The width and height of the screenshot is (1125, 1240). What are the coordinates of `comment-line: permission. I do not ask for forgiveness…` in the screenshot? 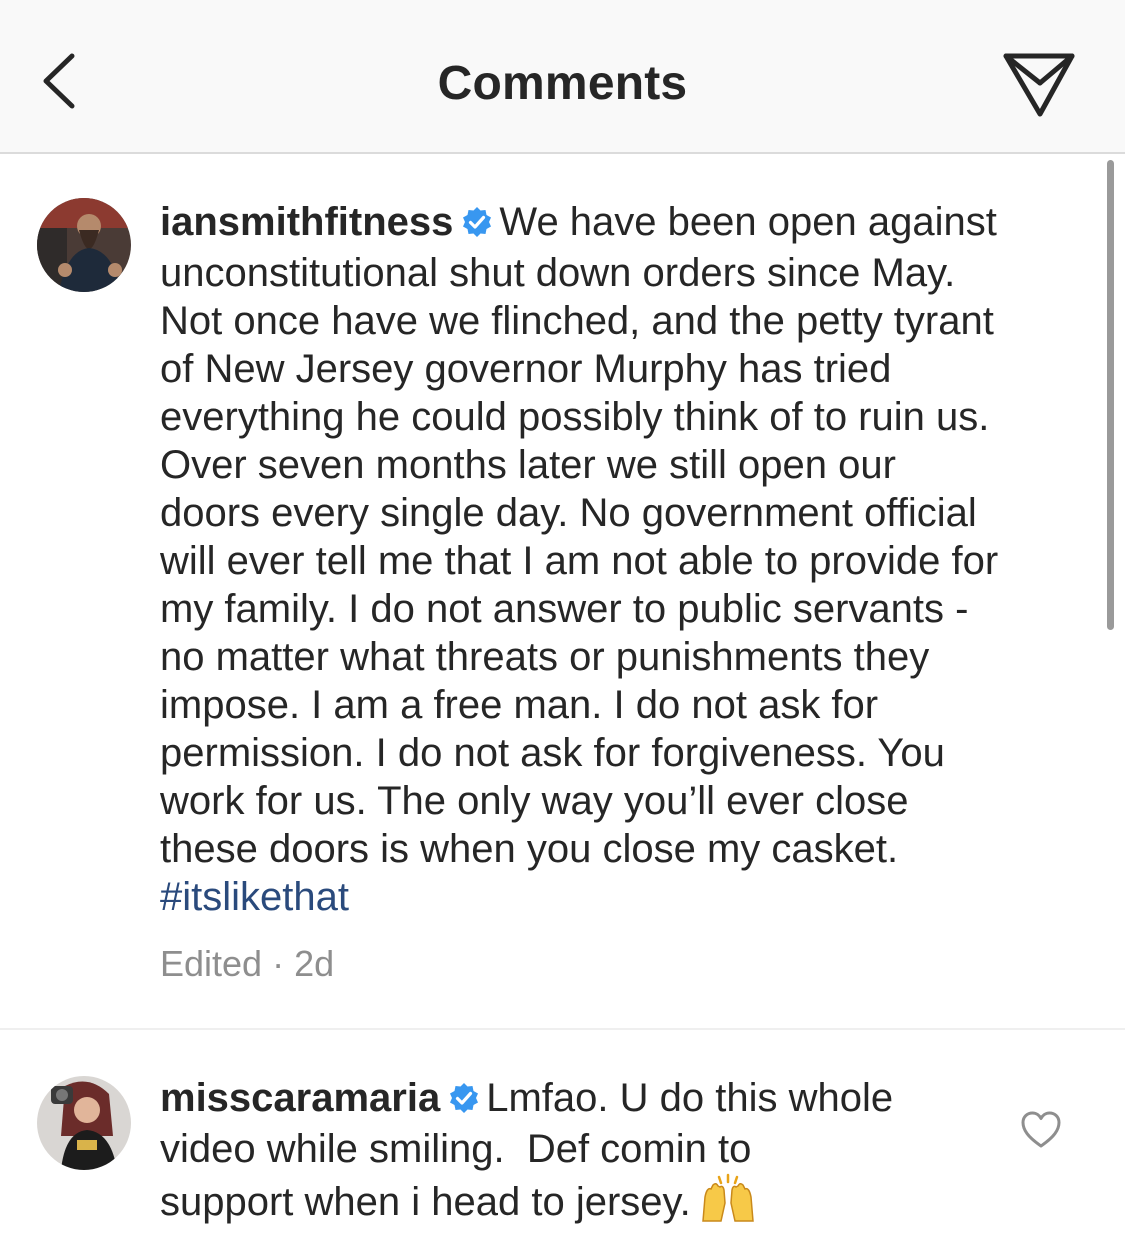 It's located at (552, 753).